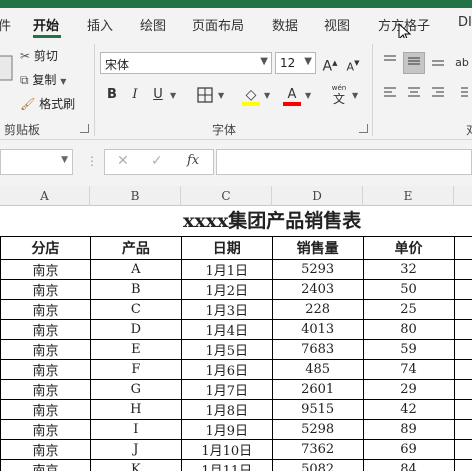 The height and width of the screenshot is (471, 472). What do you see at coordinates (461, 63) in the screenshot?
I see `orientation-button: ab` at bounding box center [461, 63].